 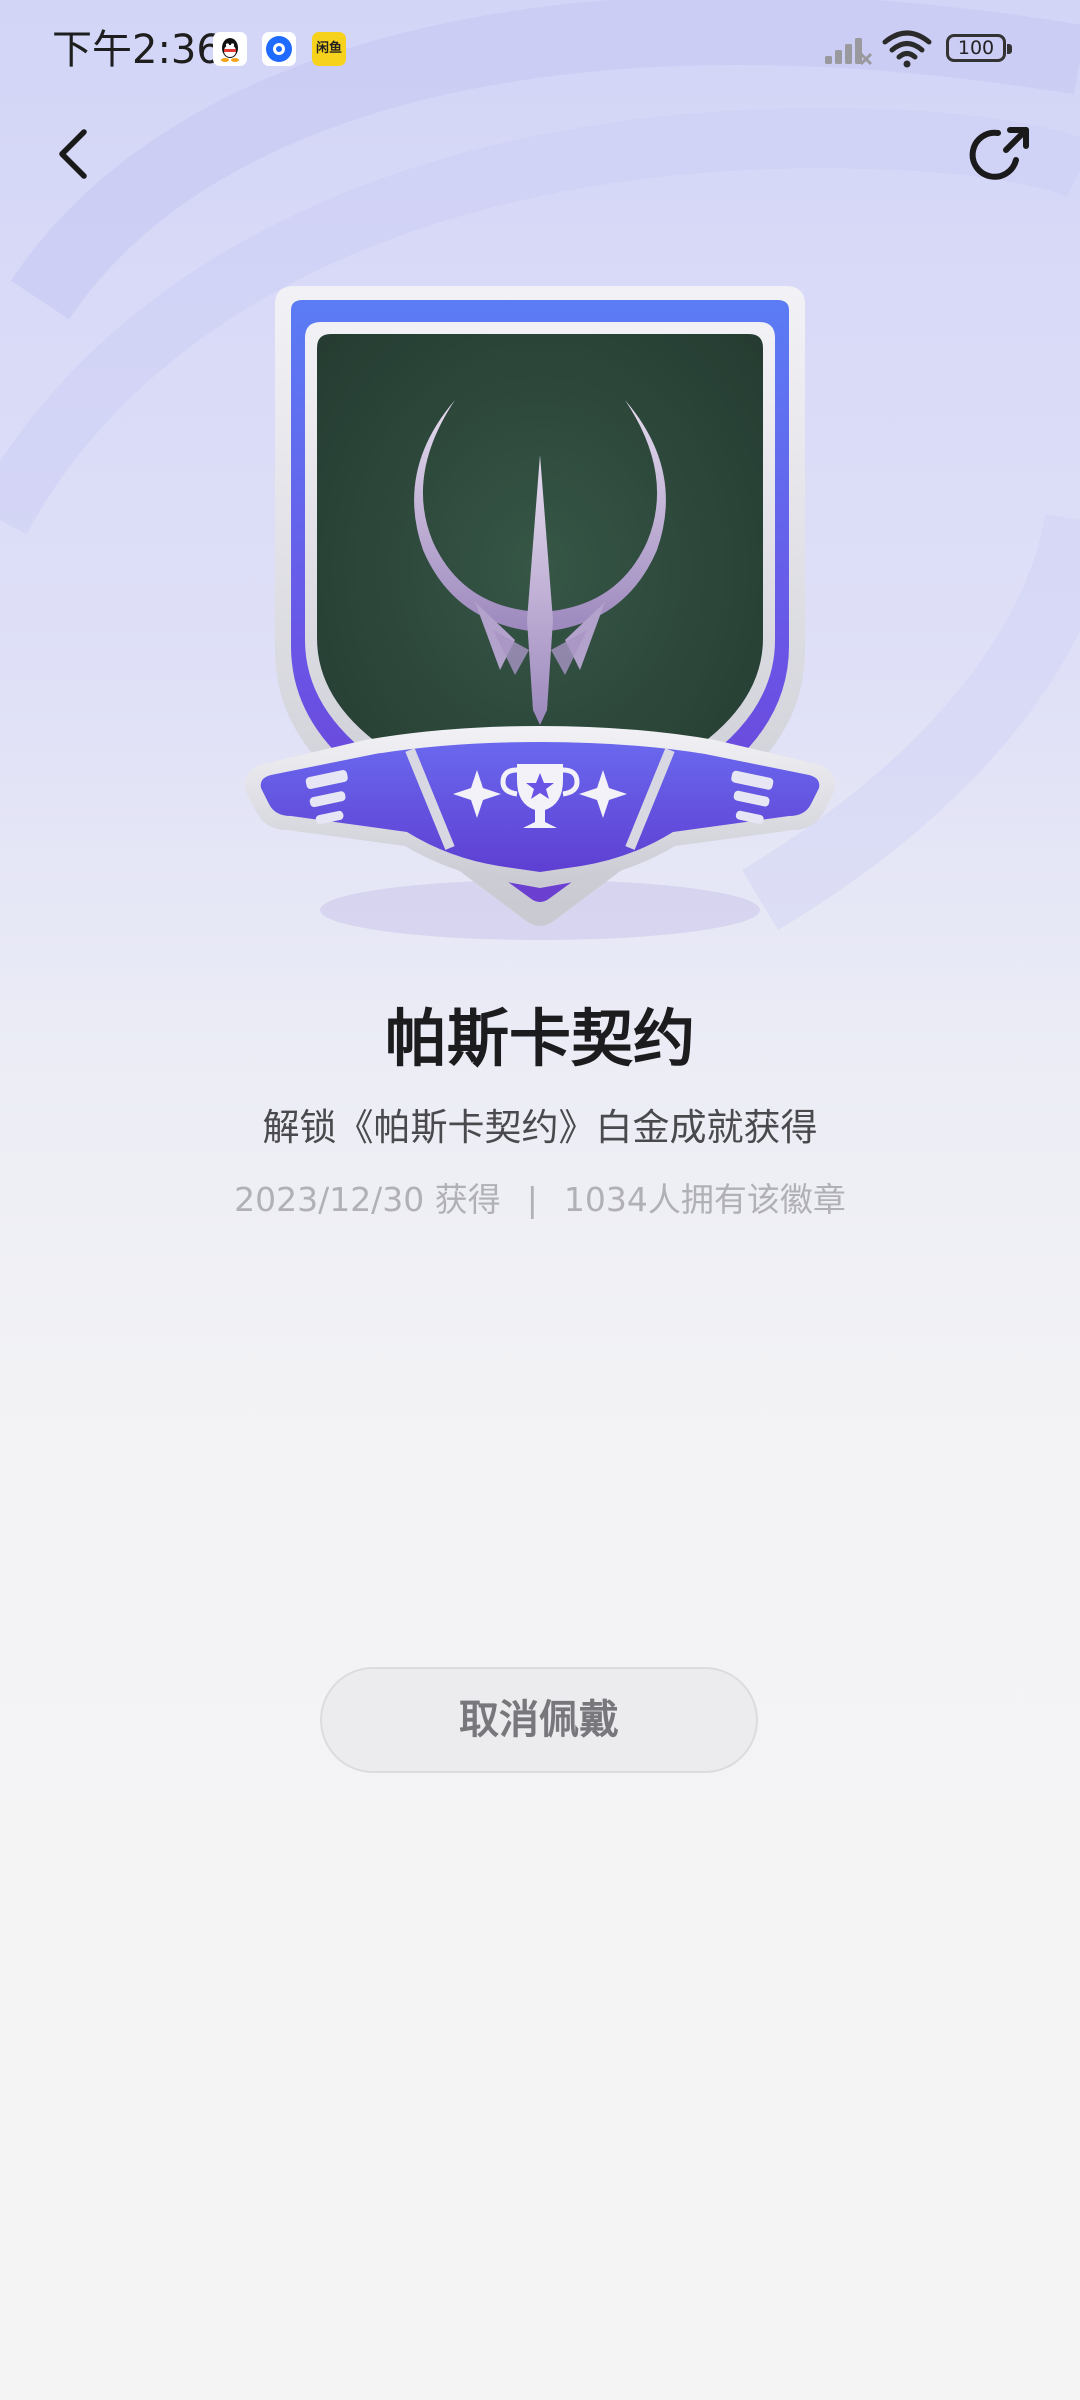 What do you see at coordinates (230, 49) in the screenshot?
I see `qq-icon` at bounding box center [230, 49].